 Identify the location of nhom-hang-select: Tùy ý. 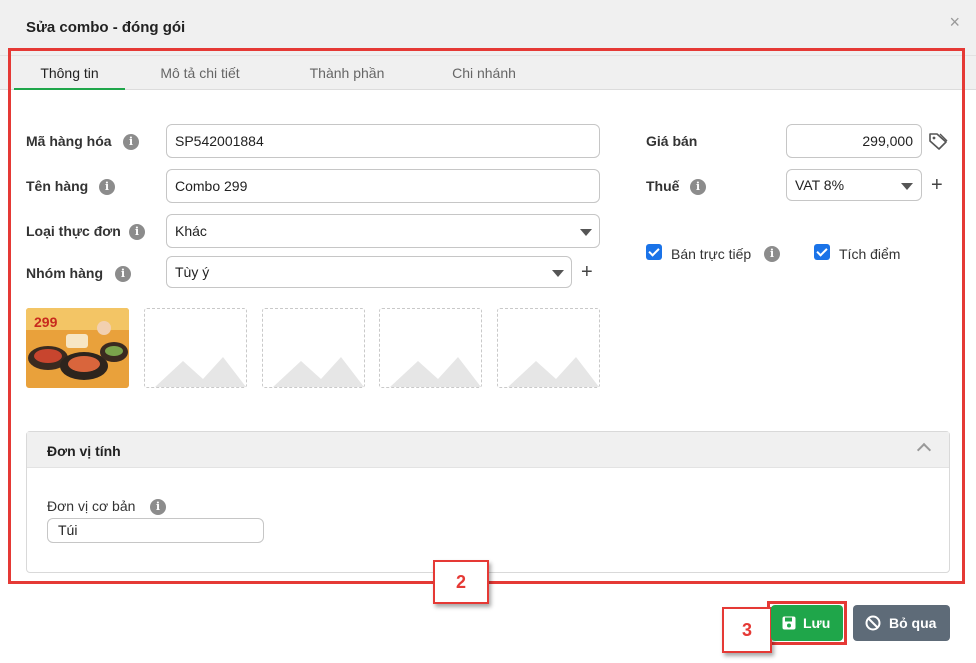
(369, 272).